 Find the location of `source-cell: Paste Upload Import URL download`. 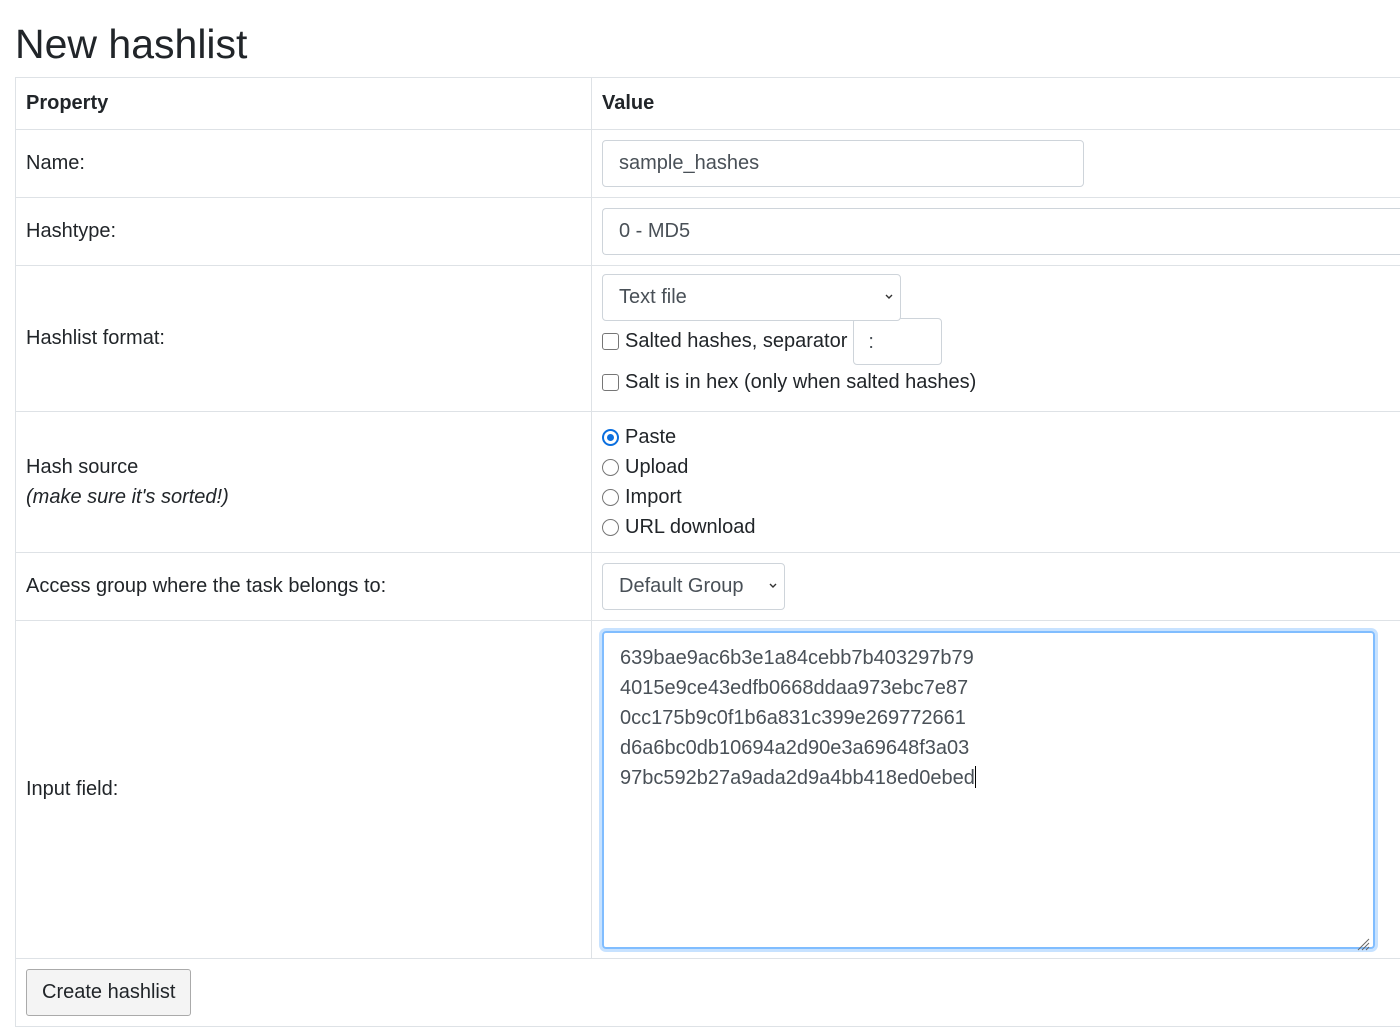

source-cell: Paste Upload Import URL download is located at coordinates (995, 482).